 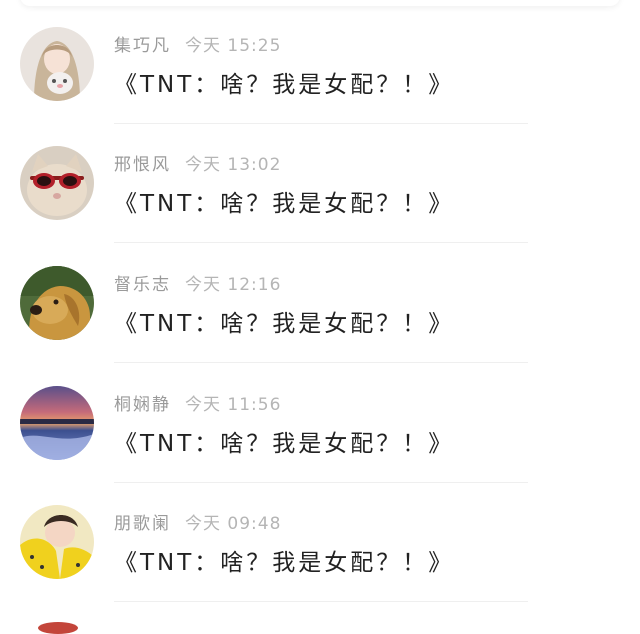 I want to click on girl-holding-plush-avatar, so click(x=57, y=64).